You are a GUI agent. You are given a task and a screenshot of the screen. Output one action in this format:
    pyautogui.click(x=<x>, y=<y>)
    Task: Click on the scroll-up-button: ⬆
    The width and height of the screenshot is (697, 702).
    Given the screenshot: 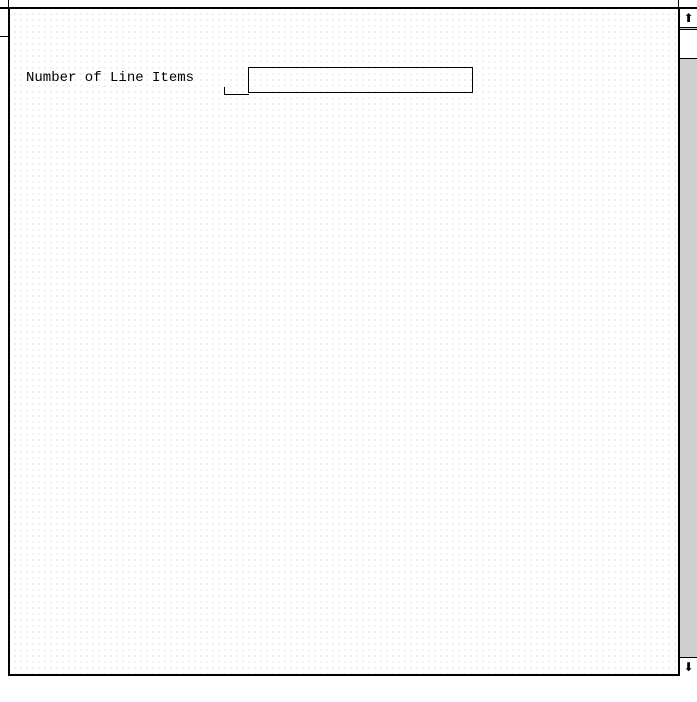 What is the action you would take?
    pyautogui.click(x=688, y=18)
    